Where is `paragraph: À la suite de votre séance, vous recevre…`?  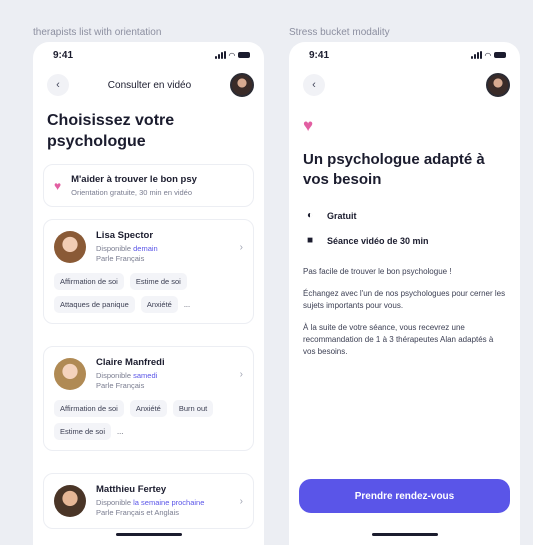 paragraph: À la suite de votre séance, vous recevre… is located at coordinates (398, 339).